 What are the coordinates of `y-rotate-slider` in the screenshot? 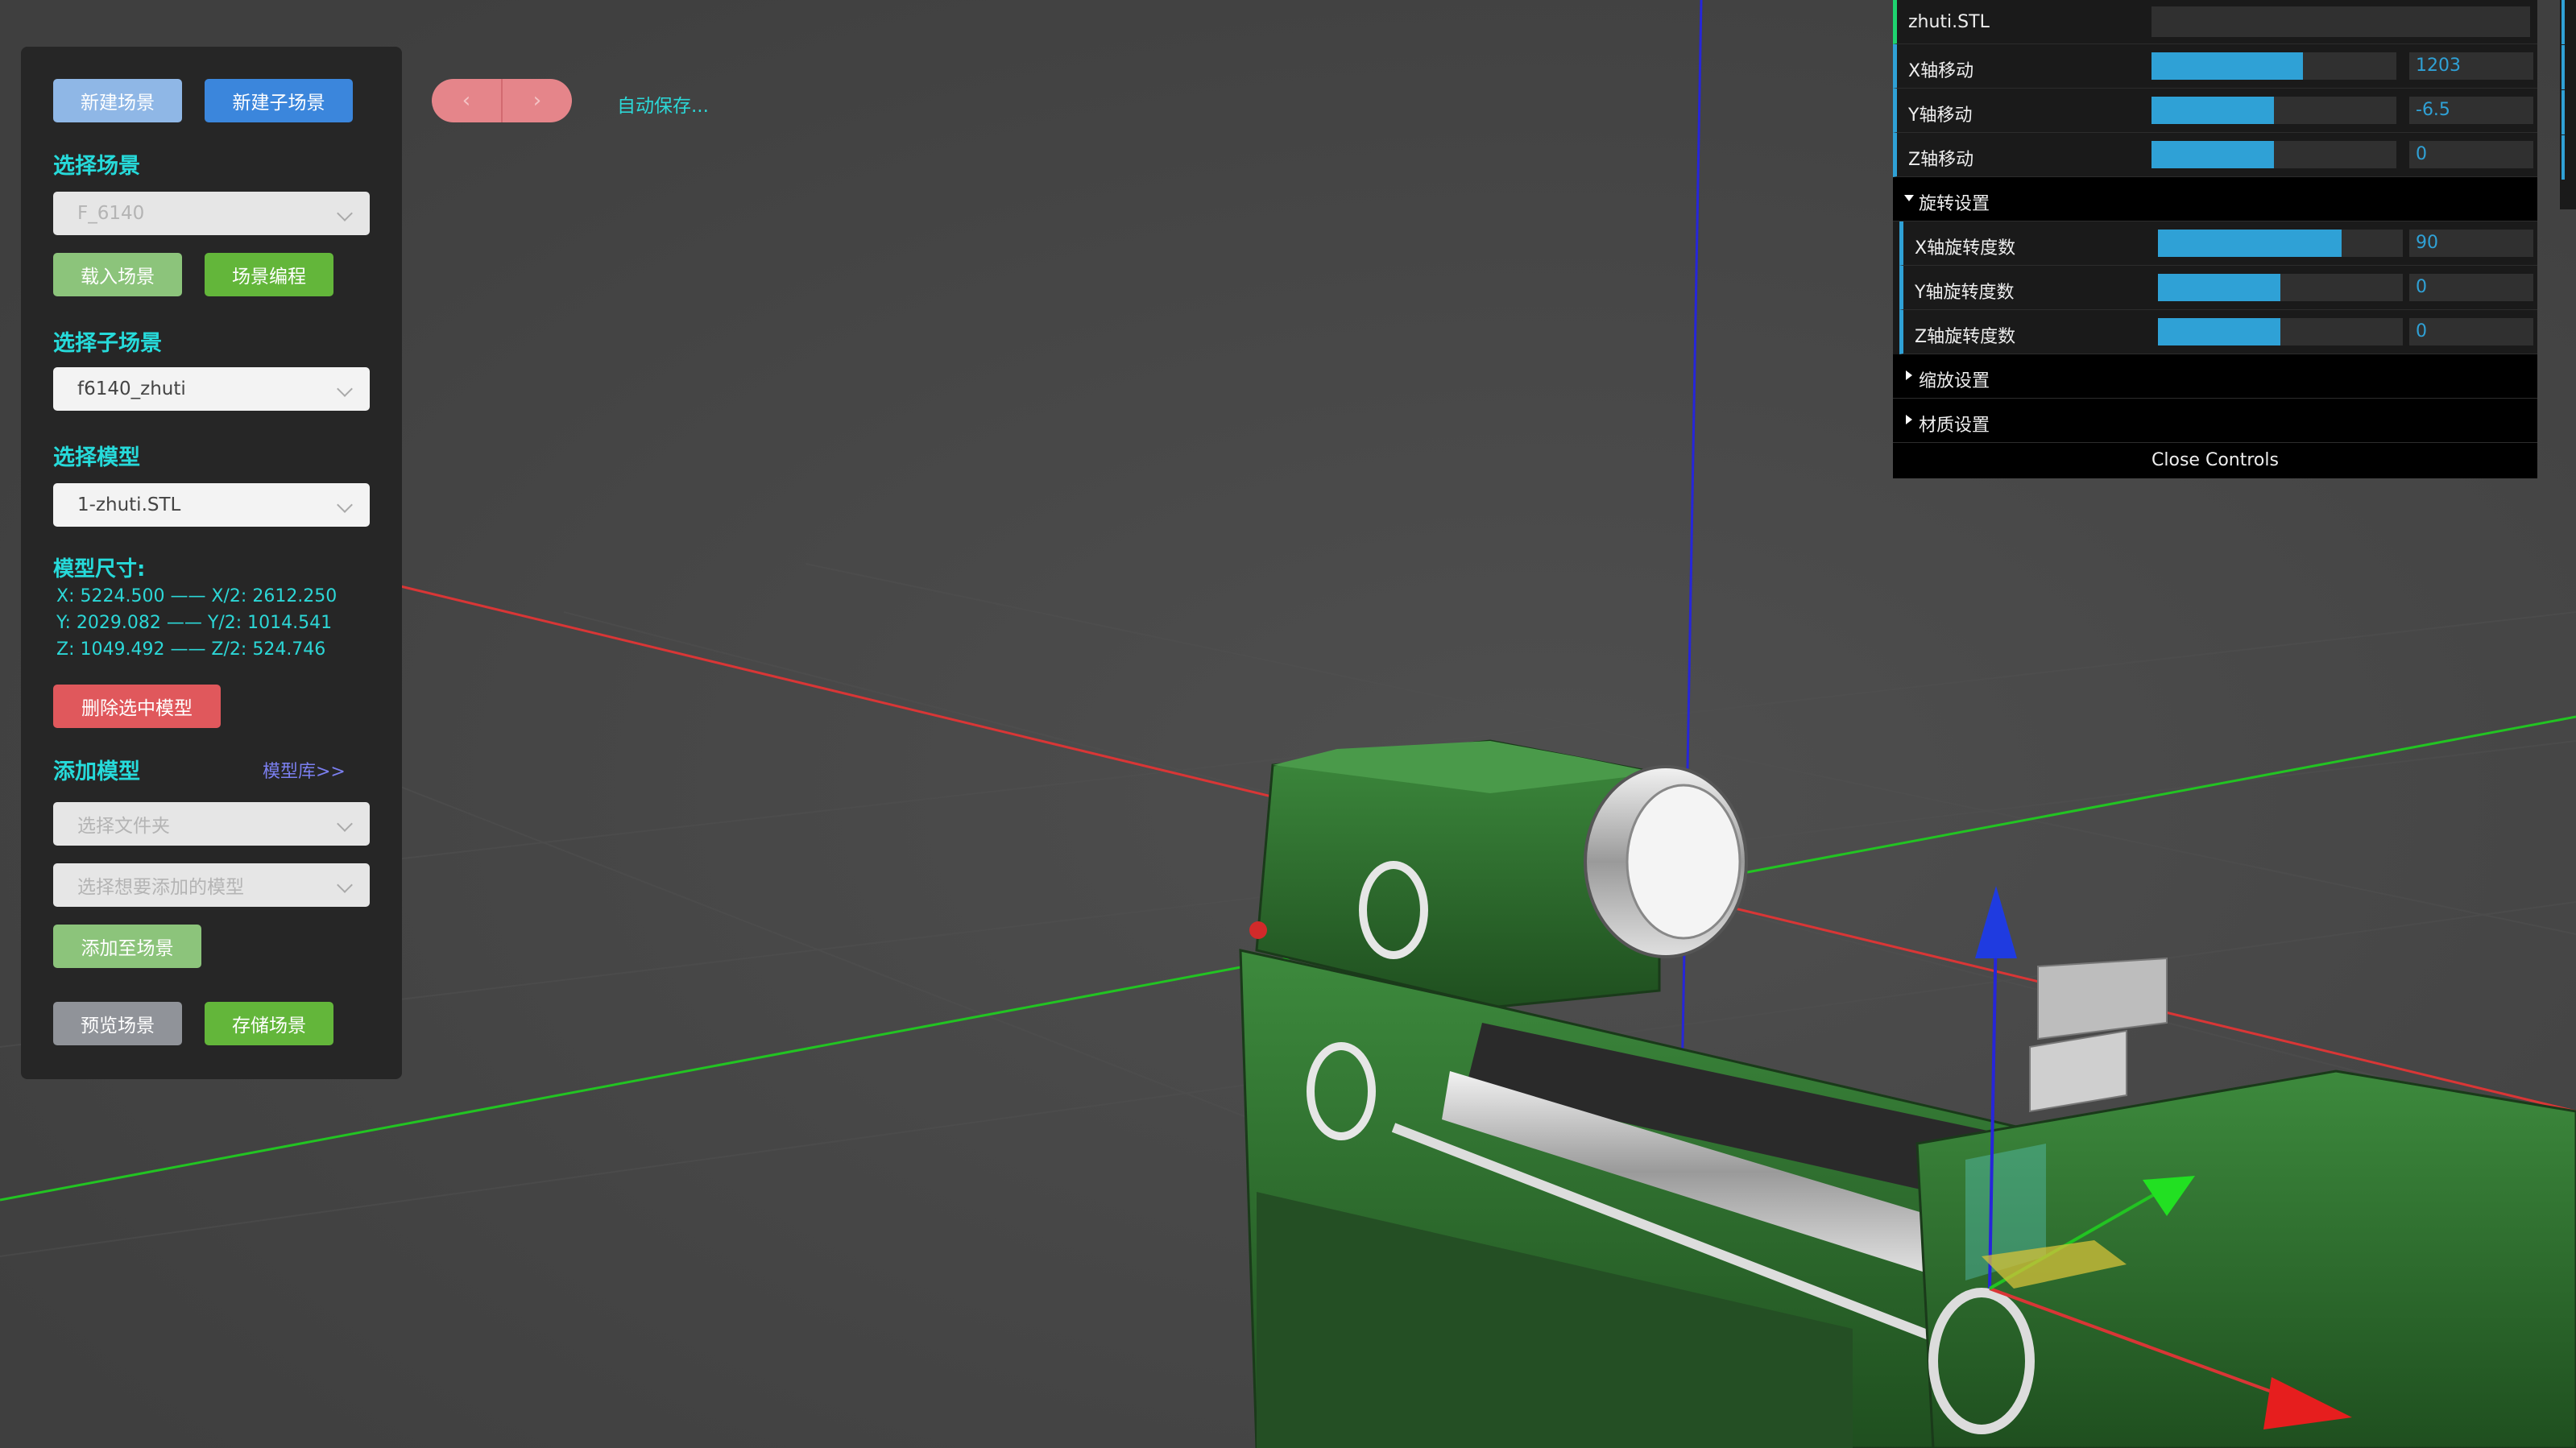 It's located at (2280, 287).